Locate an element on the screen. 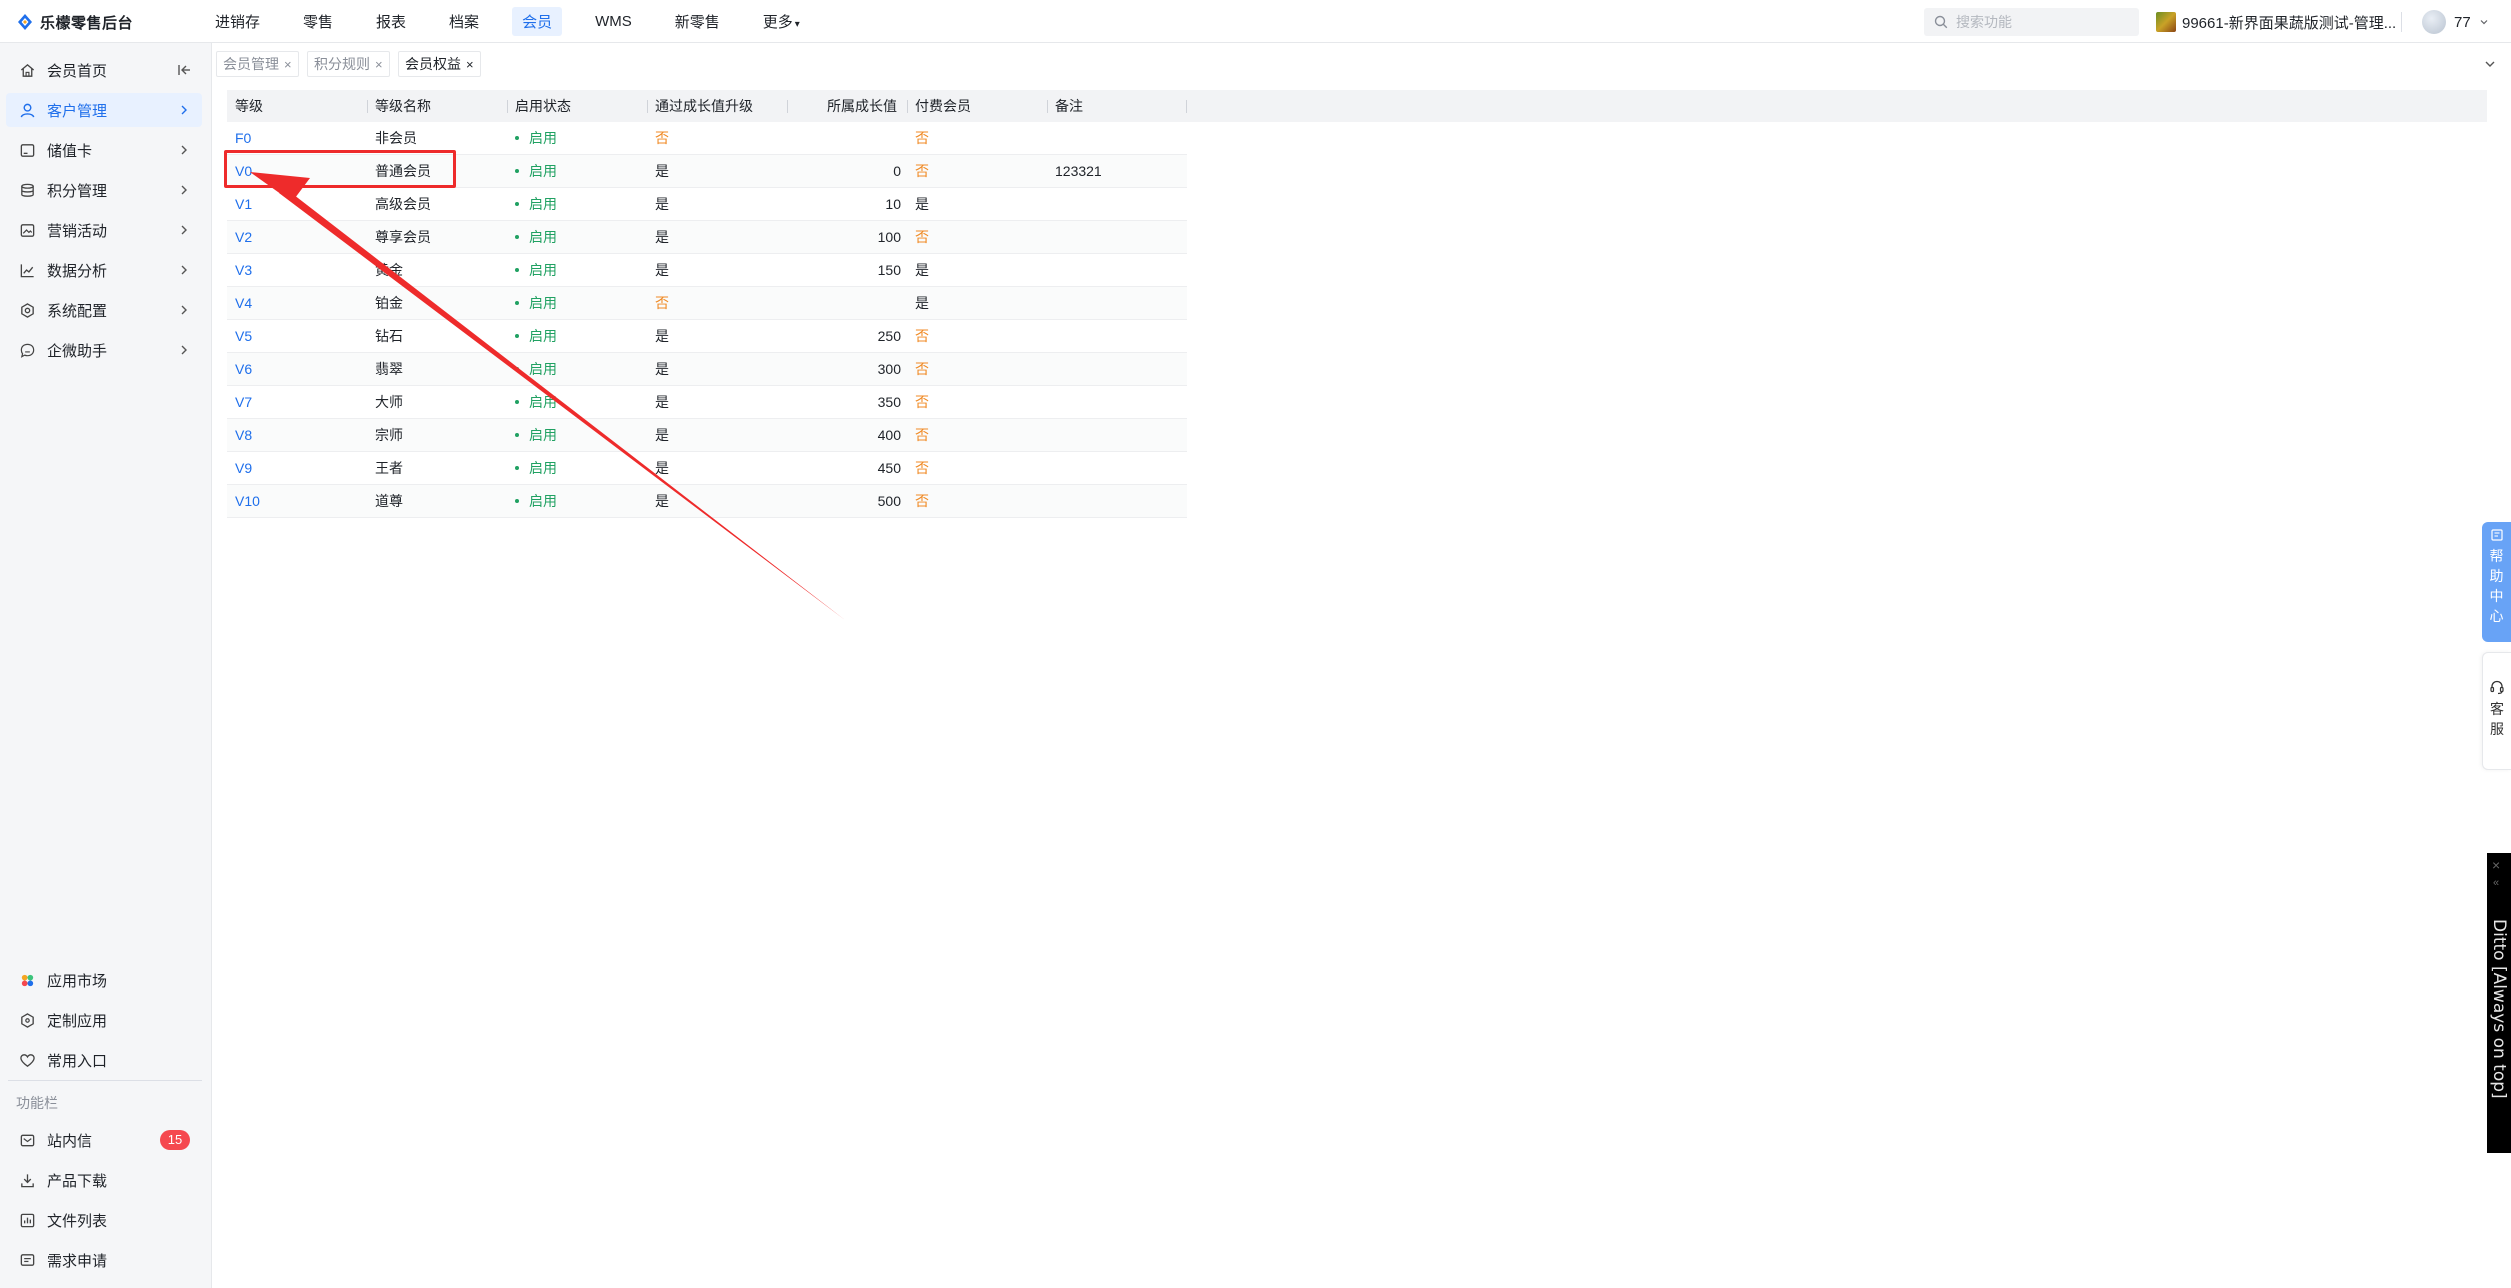 The image size is (2511, 1288). nav-retail: 零售 is located at coordinates (318, 21).